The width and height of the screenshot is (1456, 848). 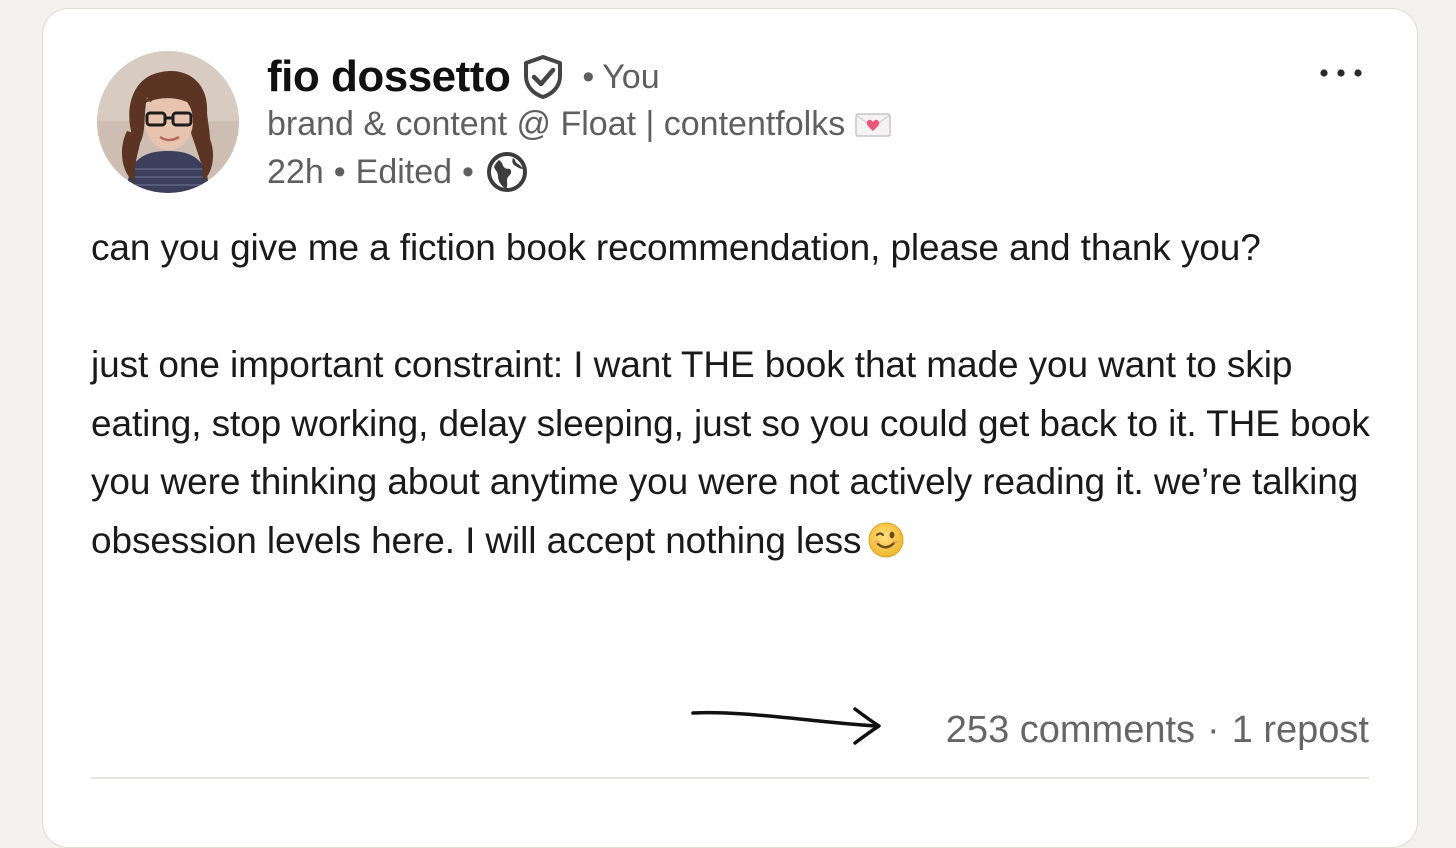 What do you see at coordinates (873, 125) in the screenshot?
I see `love-letter-icon` at bounding box center [873, 125].